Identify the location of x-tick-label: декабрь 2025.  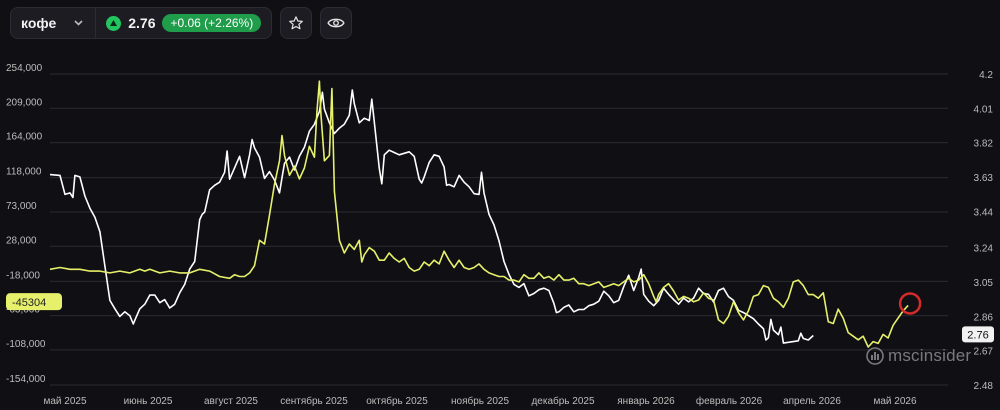
(563, 401).